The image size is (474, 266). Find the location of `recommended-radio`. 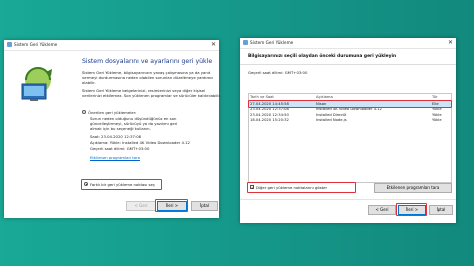

recommended-radio is located at coordinates (84, 112).